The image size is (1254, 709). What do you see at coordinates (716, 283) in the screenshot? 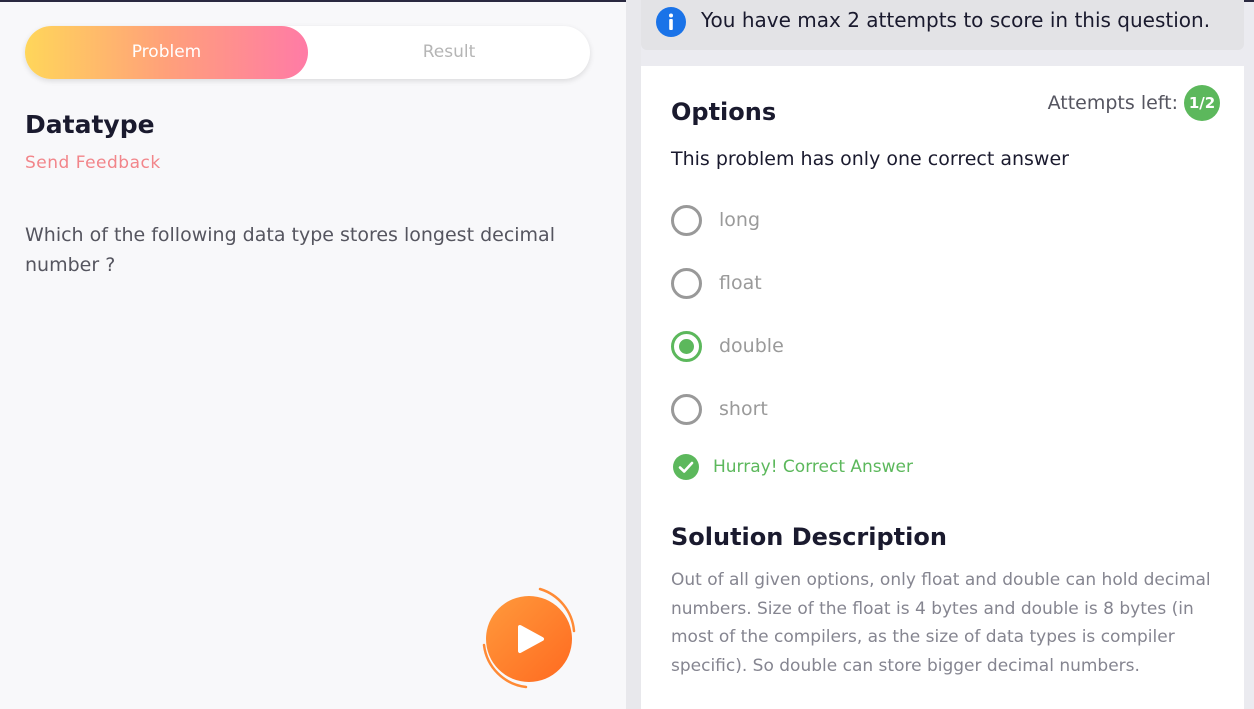
I see `option-float: float` at bounding box center [716, 283].